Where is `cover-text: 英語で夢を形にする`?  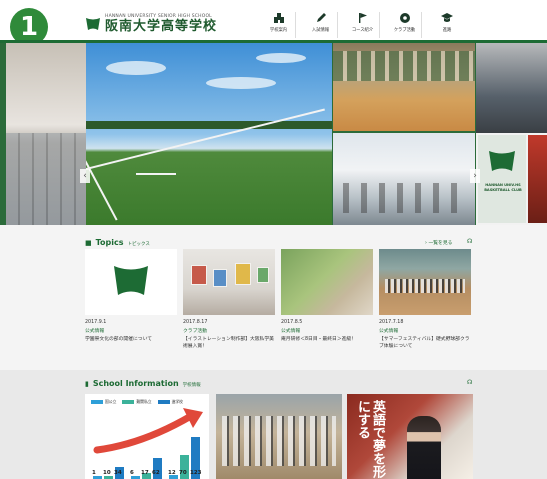
cover-text: 英語で夢を形にする is located at coordinates (370, 439).